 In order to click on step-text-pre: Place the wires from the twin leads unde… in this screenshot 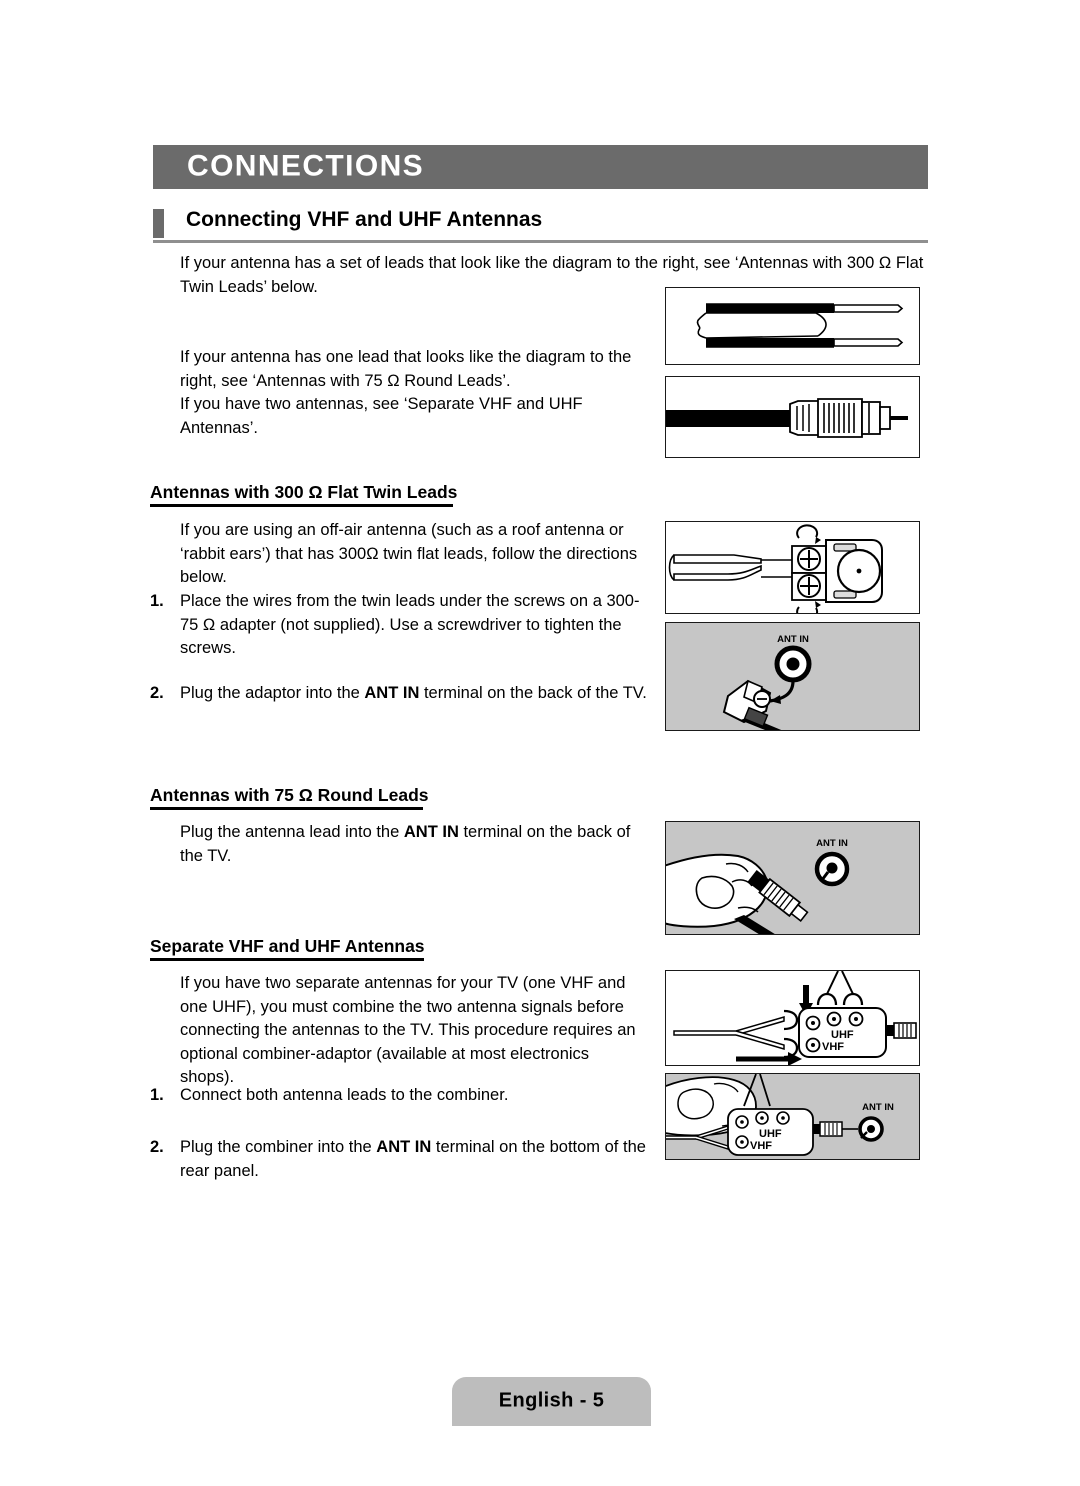, I will do `click(410, 624)`.